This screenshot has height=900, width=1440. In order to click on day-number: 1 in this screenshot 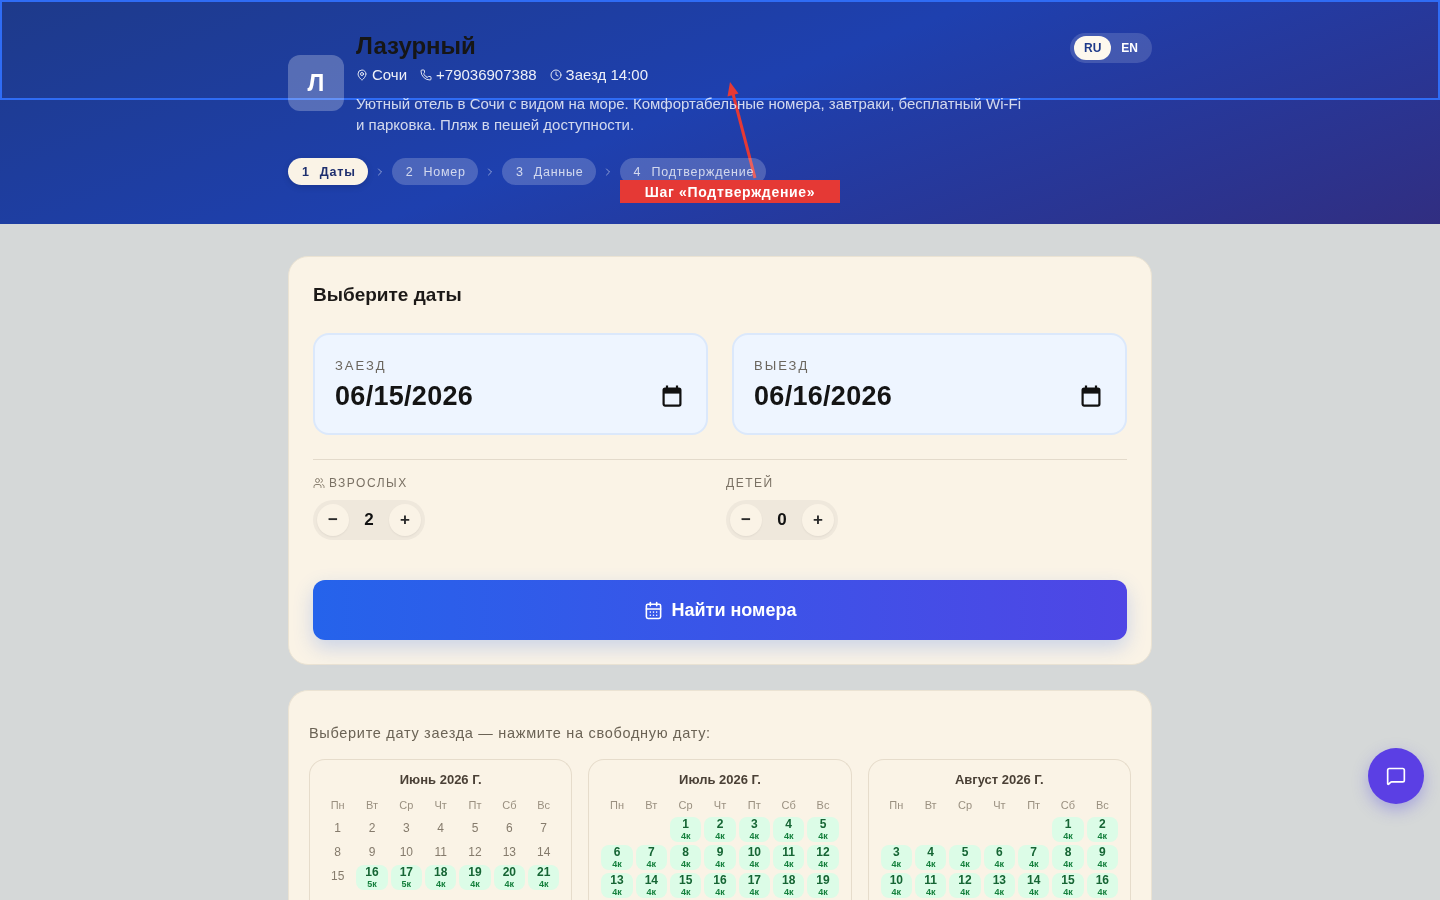, I will do `click(1068, 824)`.